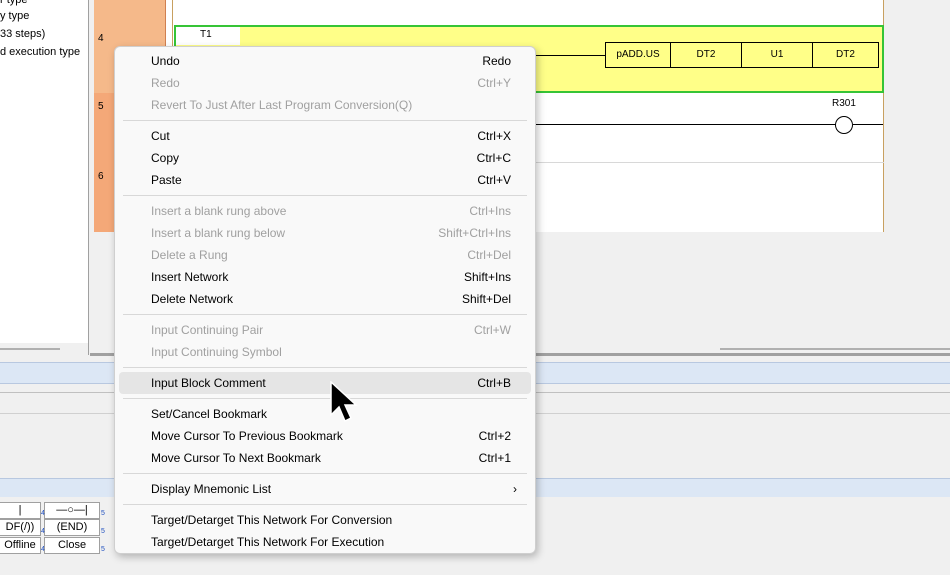  I want to click on menu-item-label: Insert a blank rung below, so click(218, 233).